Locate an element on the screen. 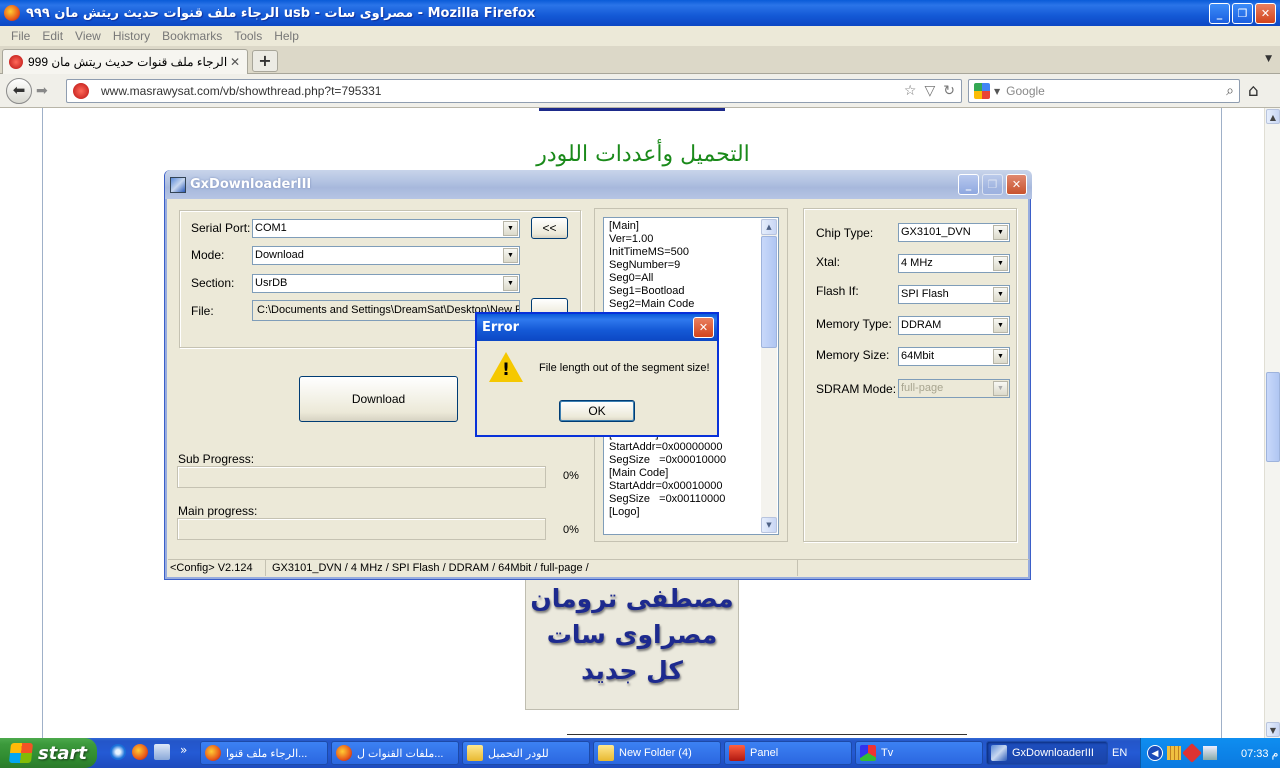 Image resolution: width=1280 pixels, height=768 pixels. search-magnifier-icon: ⌕ is located at coordinates (1230, 91).